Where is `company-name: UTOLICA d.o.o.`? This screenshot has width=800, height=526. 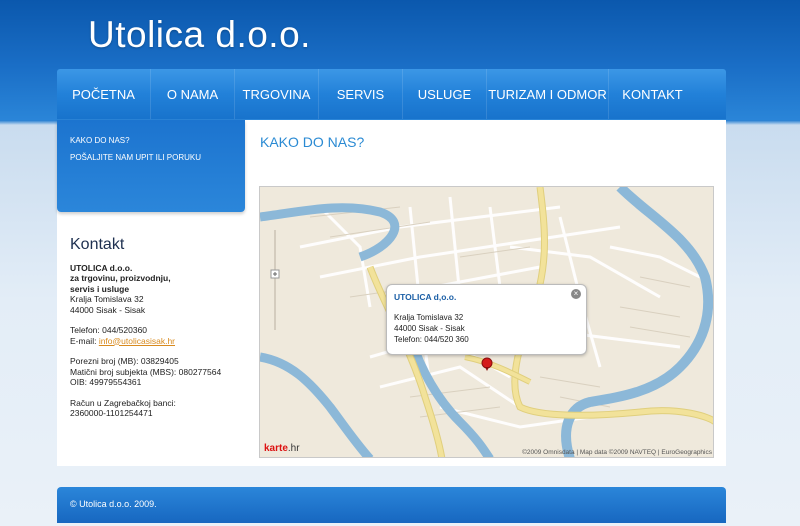
company-name: UTOLICA d.o.o. is located at coordinates (101, 267).